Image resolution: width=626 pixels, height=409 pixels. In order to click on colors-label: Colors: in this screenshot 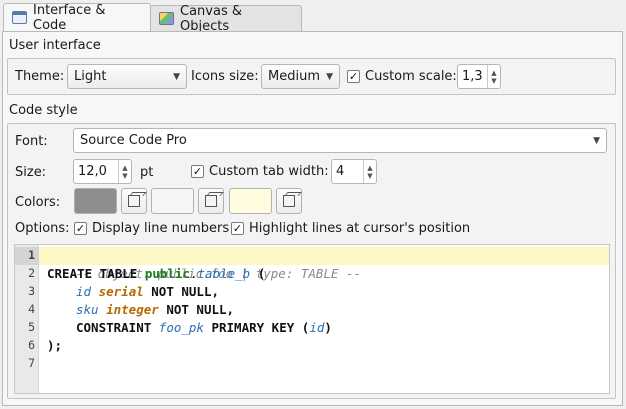, I will do `click(38, 202)`.